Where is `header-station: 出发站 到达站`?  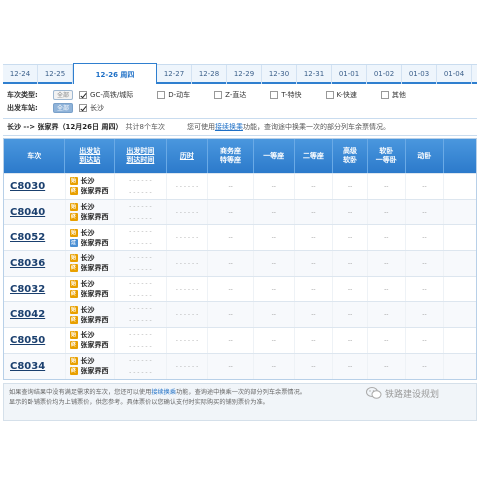 header-station: 出发站 到达站 is located at coordinates (90, 156).